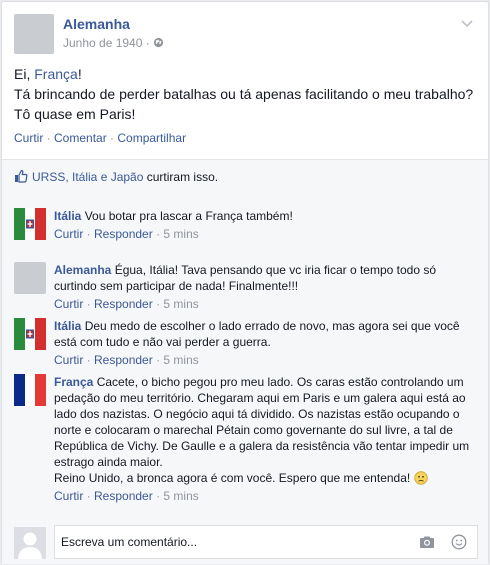  What do you see at coordinates (87, 177) in the screenshot?
I see `likers-link: URSS, Itália e Japão` at bounding box center [87, 177].